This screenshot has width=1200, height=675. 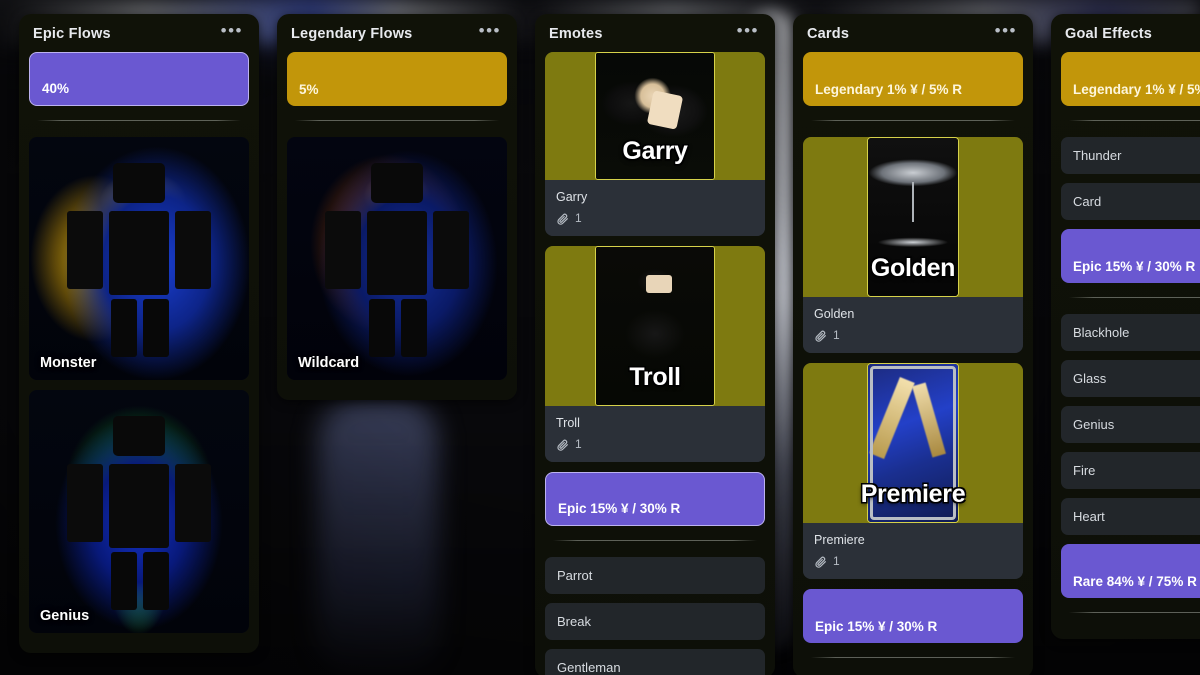 I want to click on flow-card-label: Monster, so click(x=68, y=363).